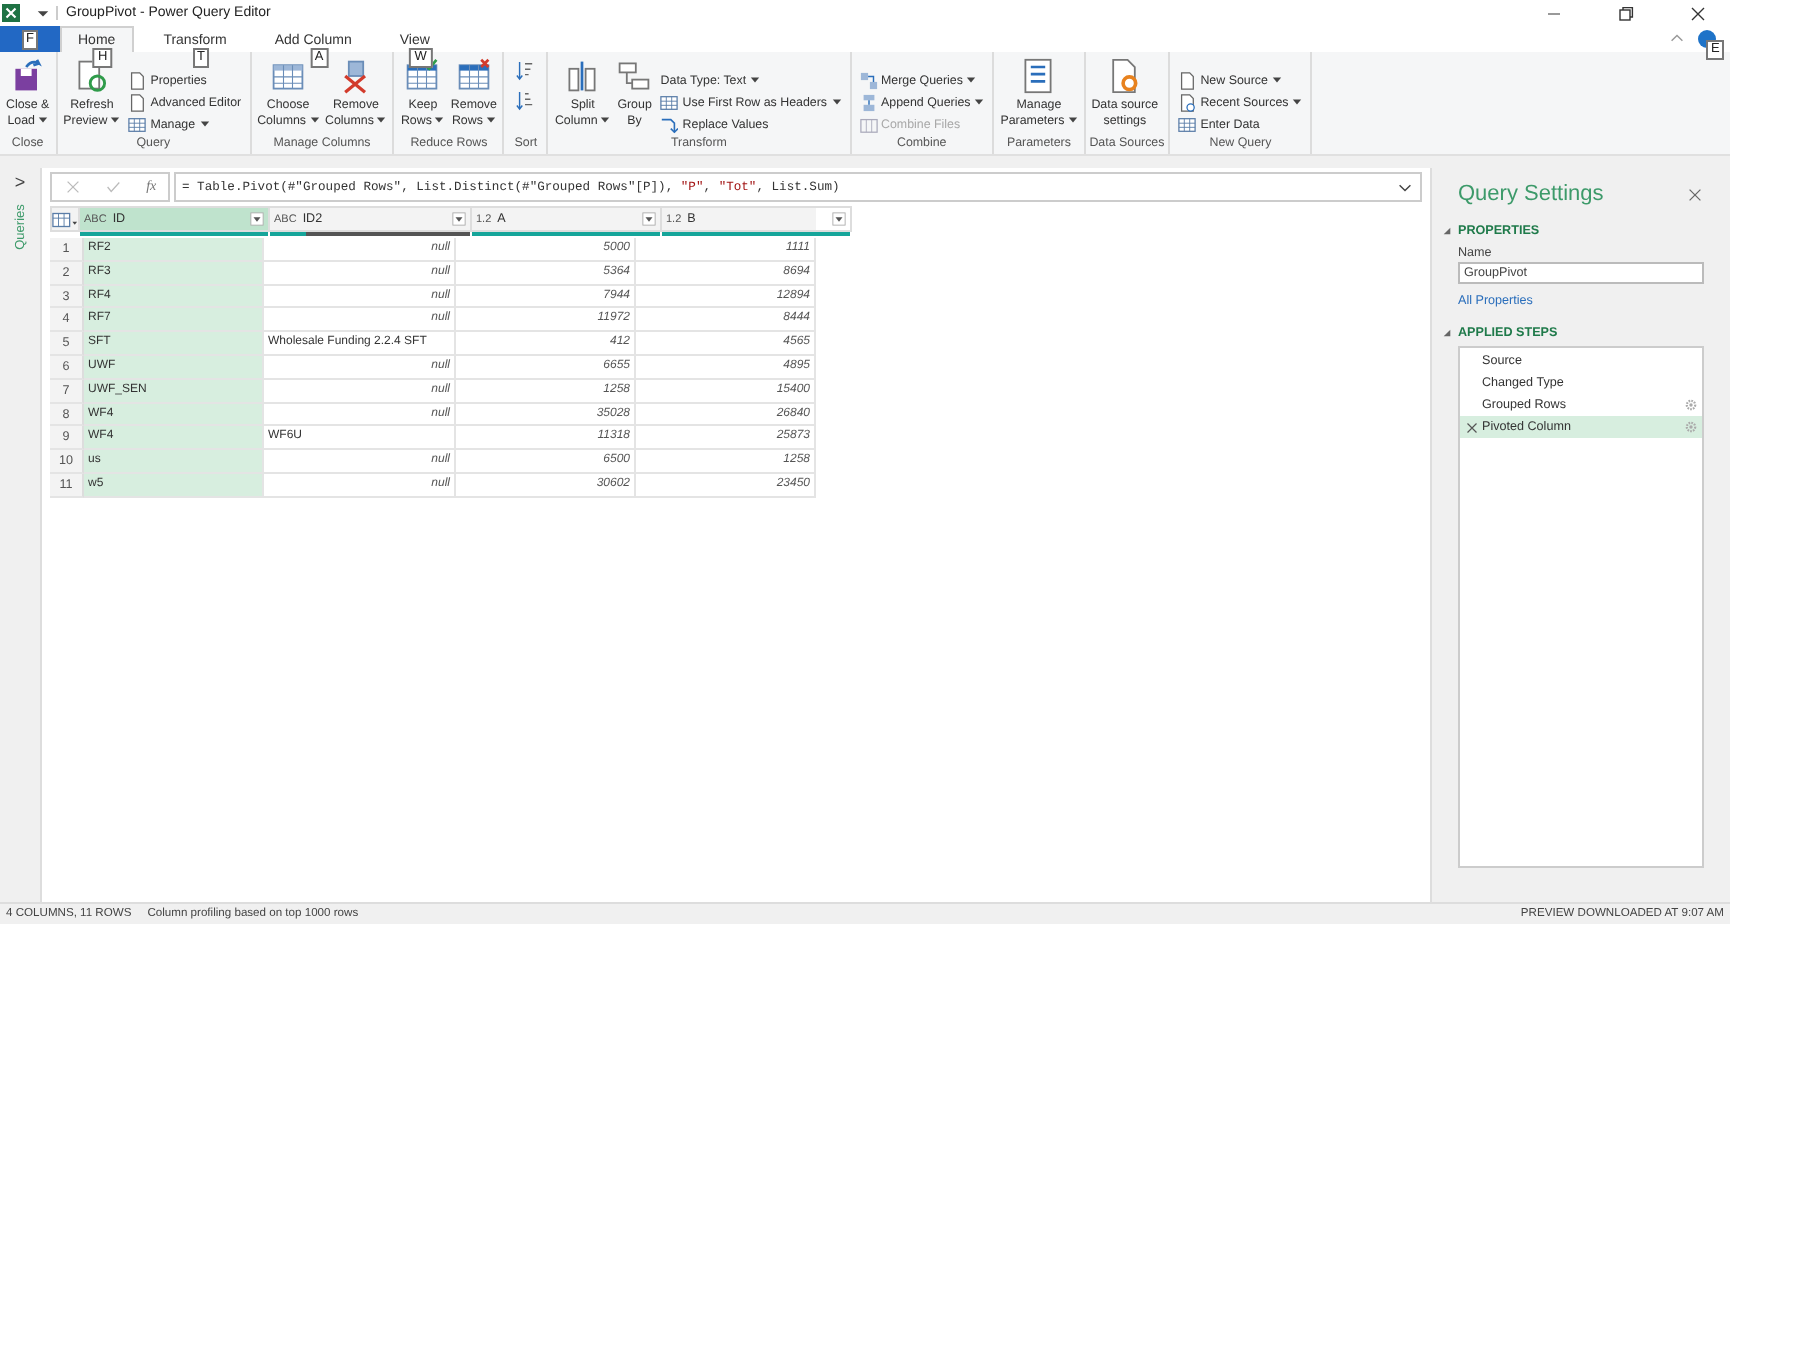  What do you see at coordinates (582, 76) in the screenshot?
I see `split-column-icon` at bounding box center [582, 76].